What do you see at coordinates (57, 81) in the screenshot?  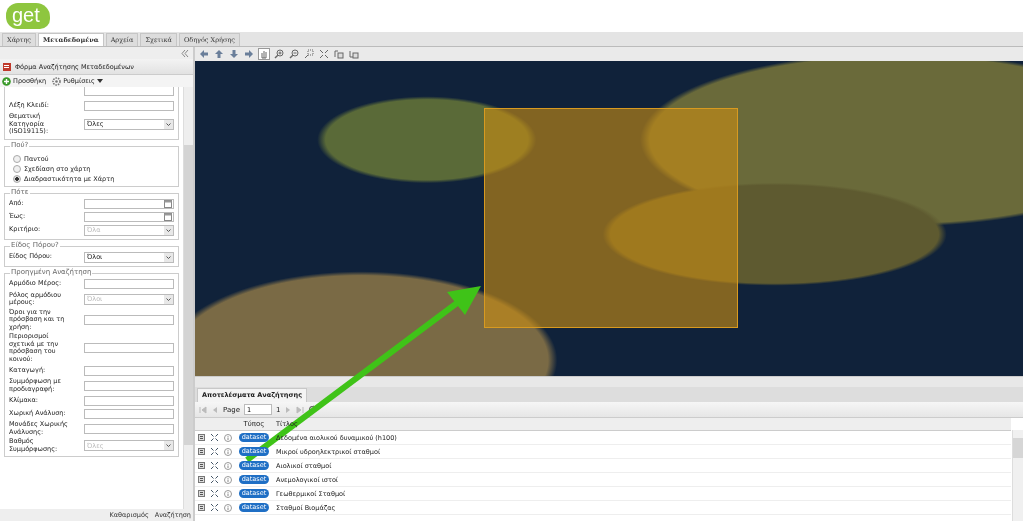 I see `gear-icon` at bounding box center [57, 81].